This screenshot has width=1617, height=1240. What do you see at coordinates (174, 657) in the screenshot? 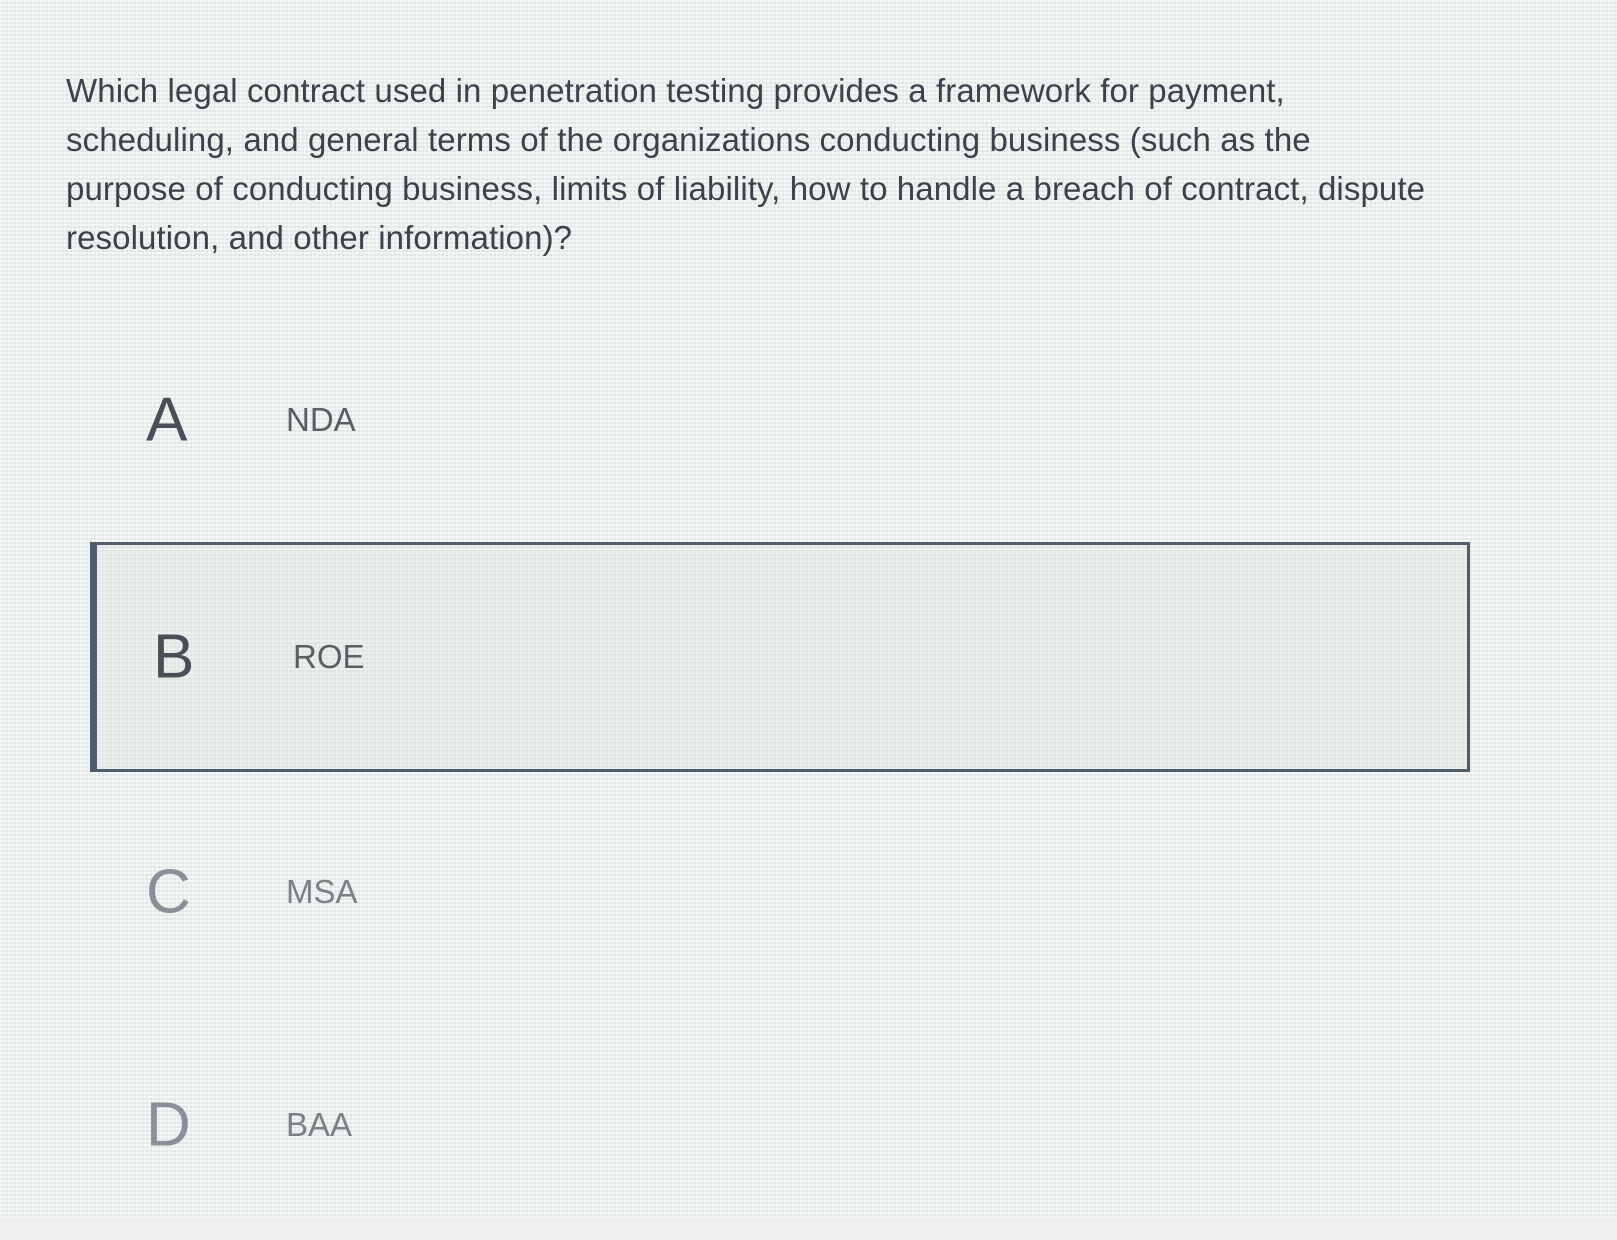
I see `option-letter: B` at bounding box center [174, 657].